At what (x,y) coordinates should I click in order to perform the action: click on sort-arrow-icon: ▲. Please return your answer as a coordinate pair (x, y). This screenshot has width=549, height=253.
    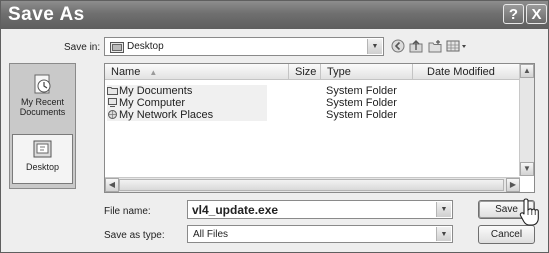
    Looking at the image, I should click on (153, 72).